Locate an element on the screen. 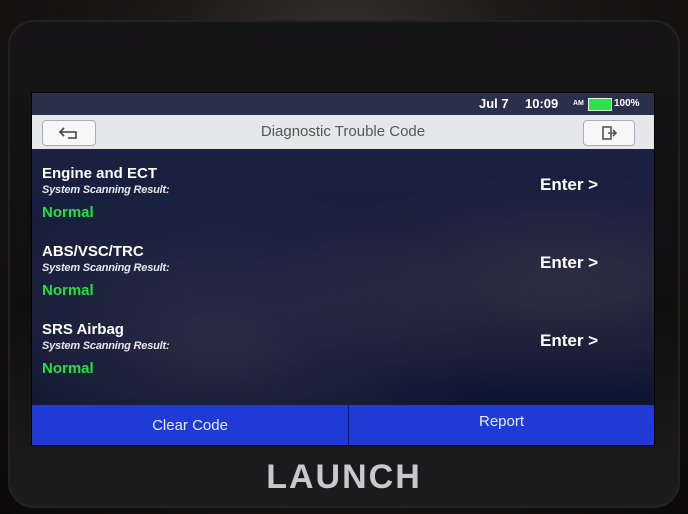 This screenshot has width=688, height=514. status-date: Jul 7 is located at coordinates (494, 103).